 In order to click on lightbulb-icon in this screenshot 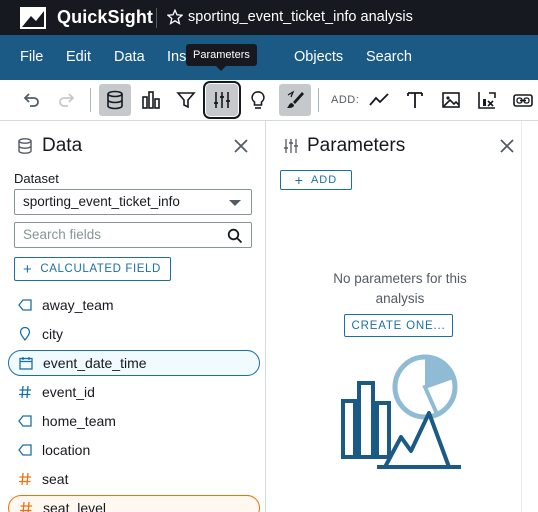, I will do `click(258, 100)`.